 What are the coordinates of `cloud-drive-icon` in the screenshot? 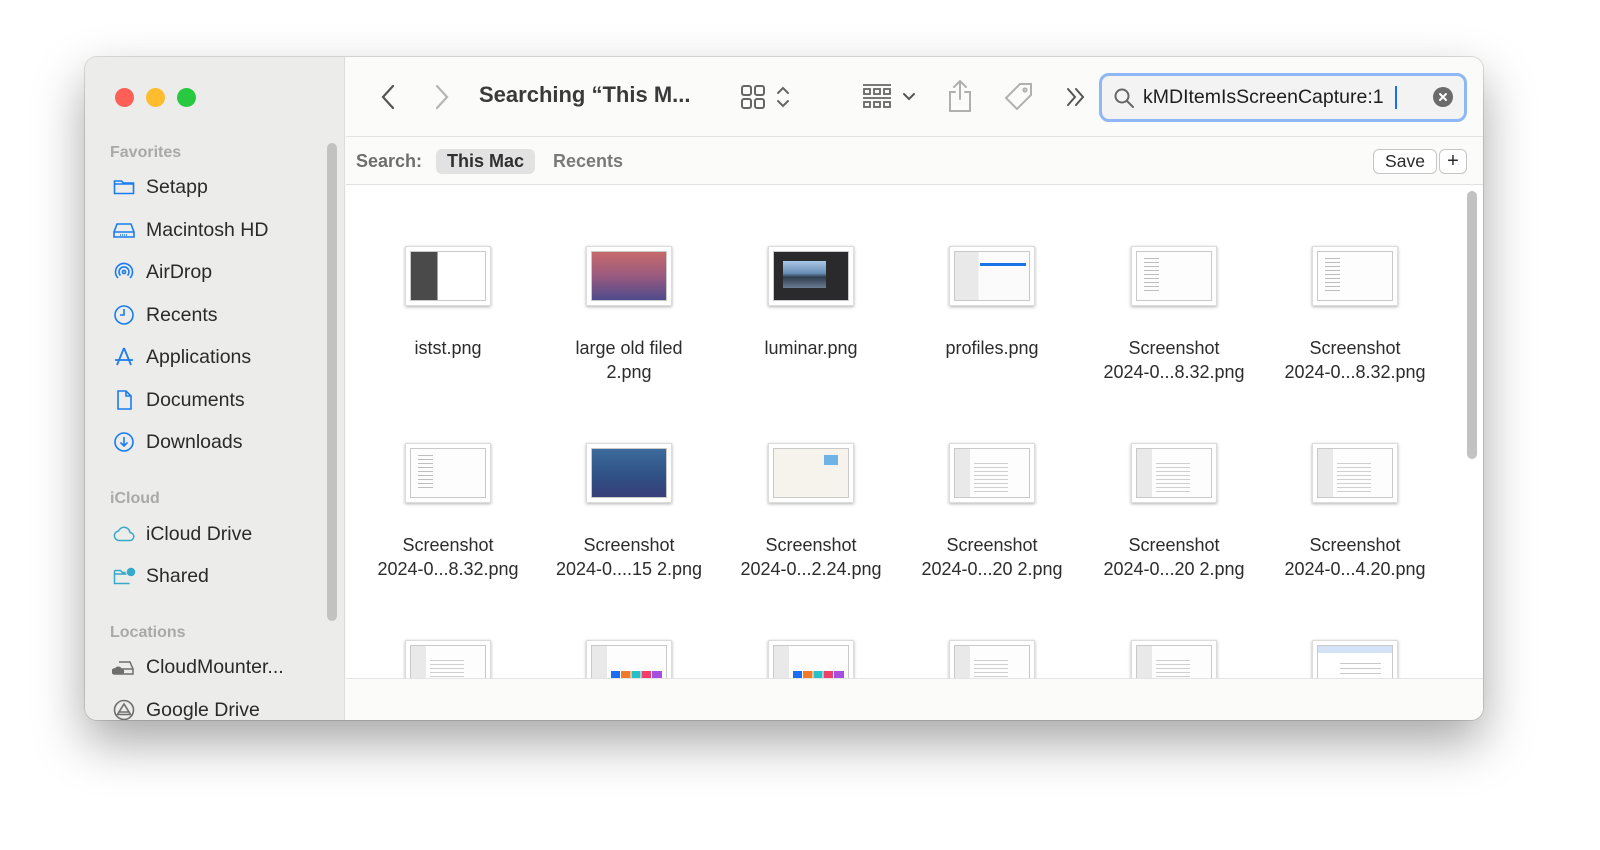 It's located at (124, 667).